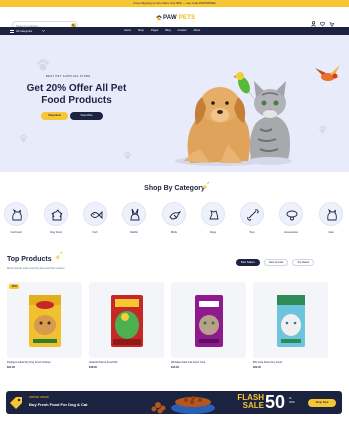 This screenshot has height=423, width=349. What do you see at coordinates (208, 362) in the screenshot?
I see `product-name: Whiskas Adult Cat Food Tuna` at bounding box center [208, 362].